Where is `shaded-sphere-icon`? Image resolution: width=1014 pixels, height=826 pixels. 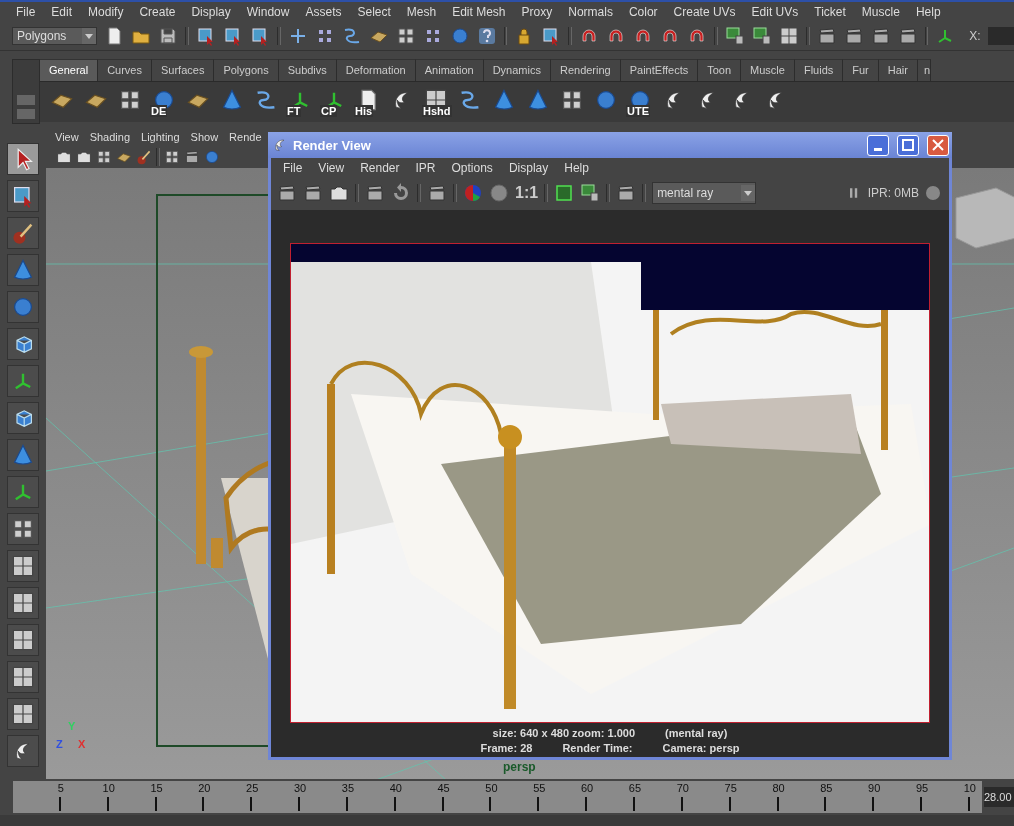
shaded-sphere-icon is located at coordinates (499, 193).